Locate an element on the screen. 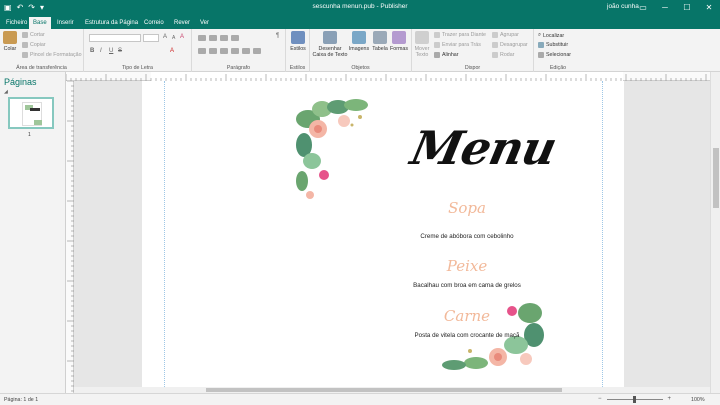  zoom-slider-knob is located at coordinates (634, 399).